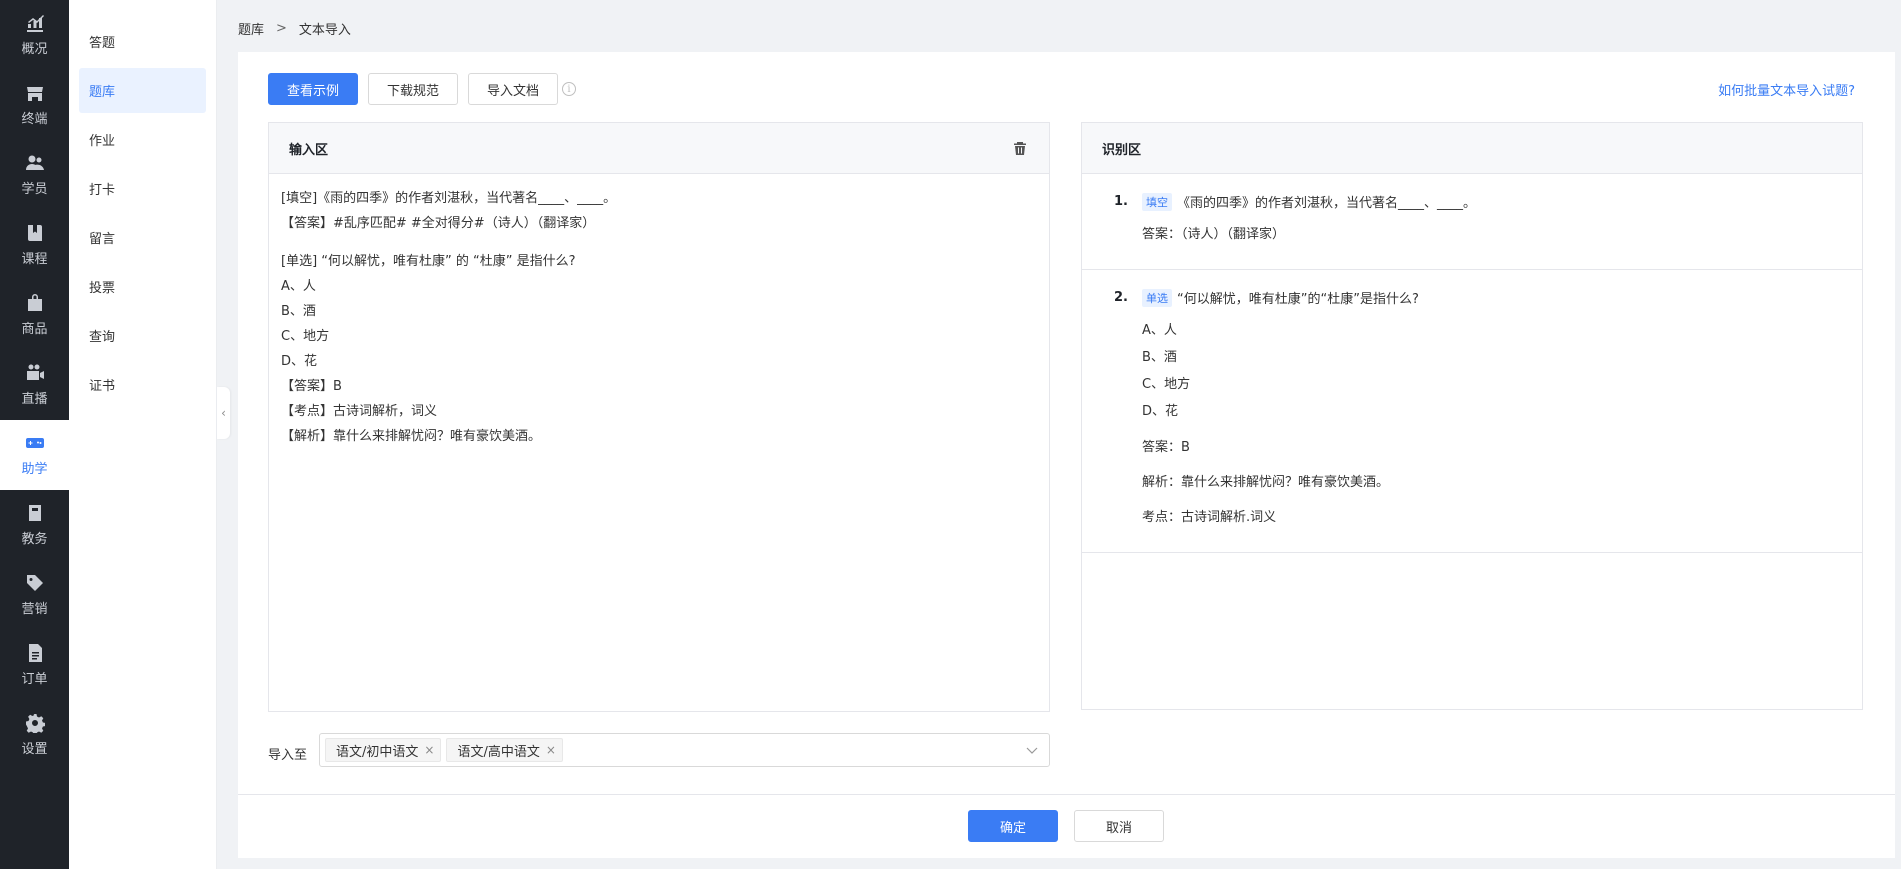  I want to click on submenu-item-query: 查询, so click(142, 335).